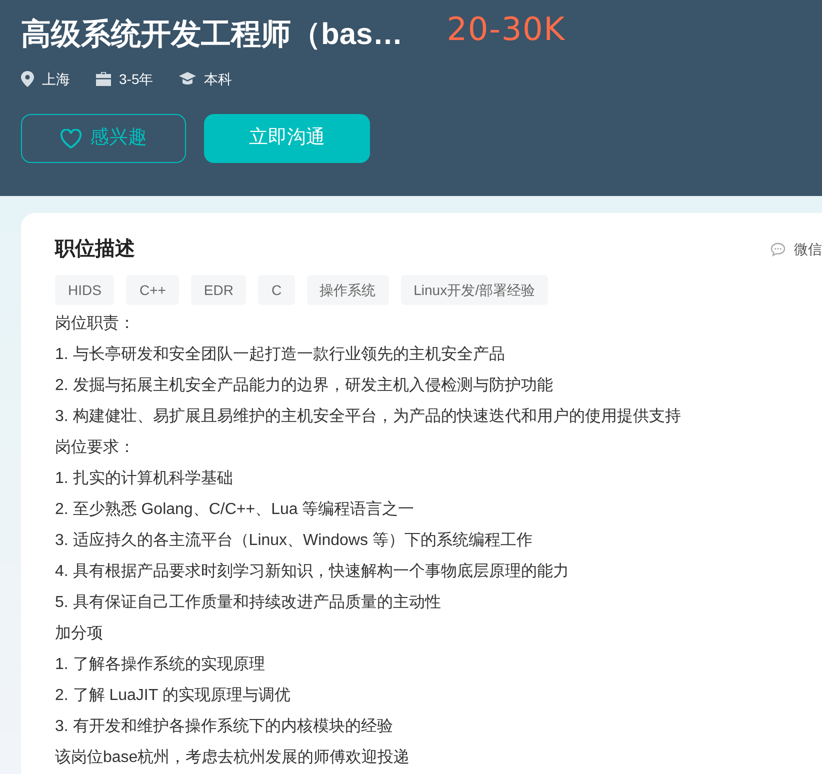 The image size is (822, 774). Describe the element at coordinates (778, 249) in the screenshot. I see `chat-bubble-icon` at that location.